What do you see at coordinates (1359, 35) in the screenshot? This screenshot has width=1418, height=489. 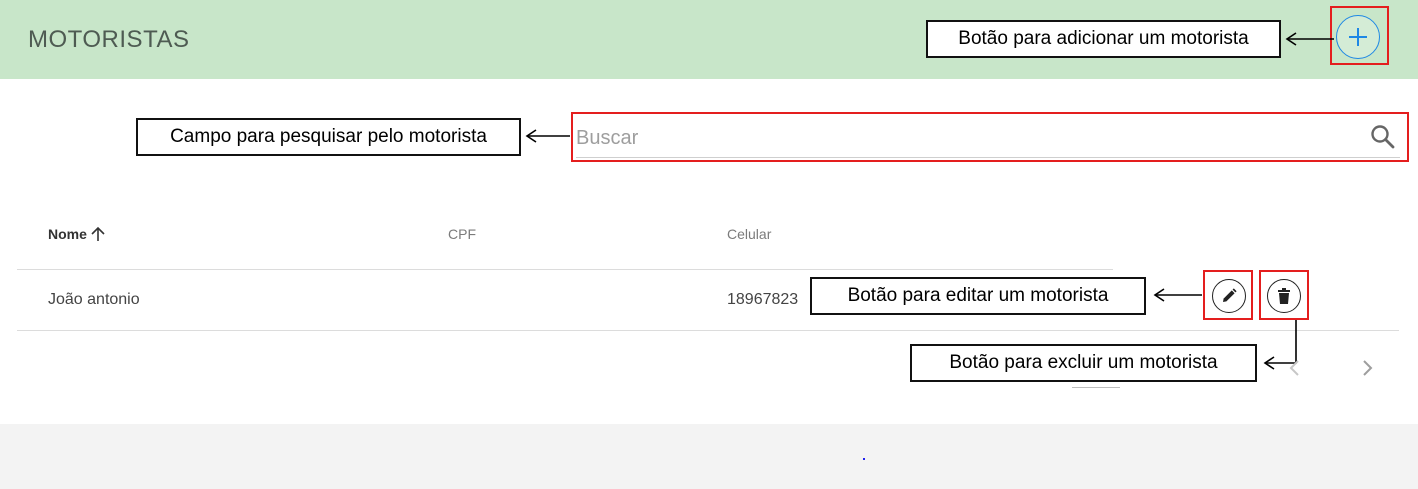 I see `add-button-highlight` at bounding box center [1359, 35].